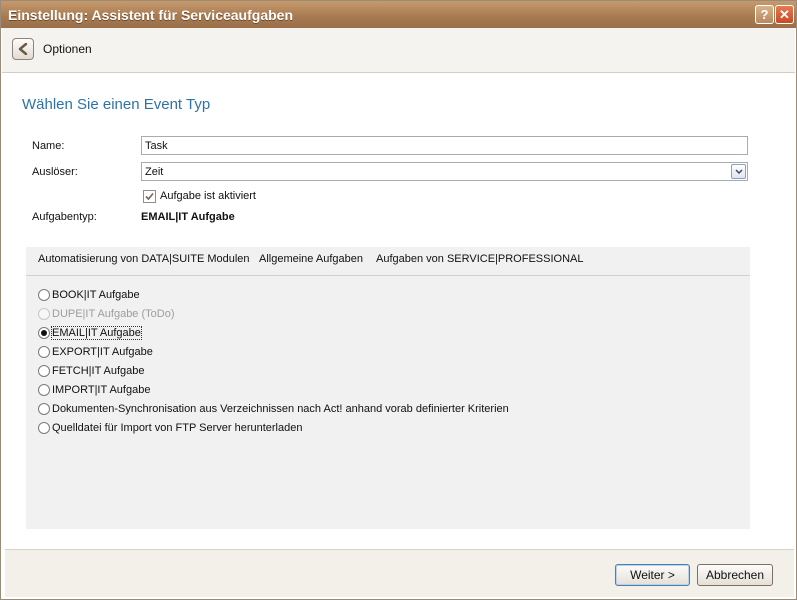 This screenshot has width=797, height=600. I want to click on active-checkbox-label: Aufgabe ist aktiviert, so click(208, 196).